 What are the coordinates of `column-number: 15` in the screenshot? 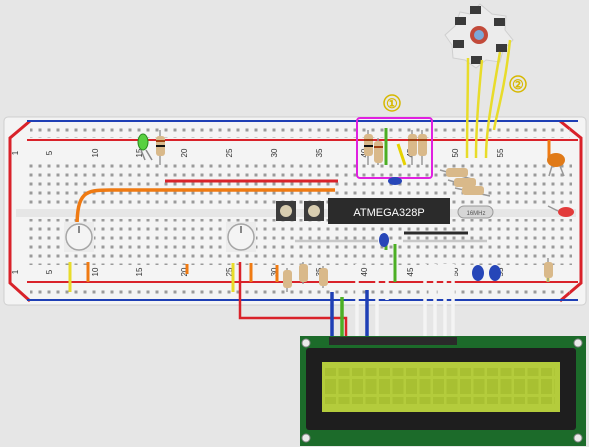 It's located at (139, 271).